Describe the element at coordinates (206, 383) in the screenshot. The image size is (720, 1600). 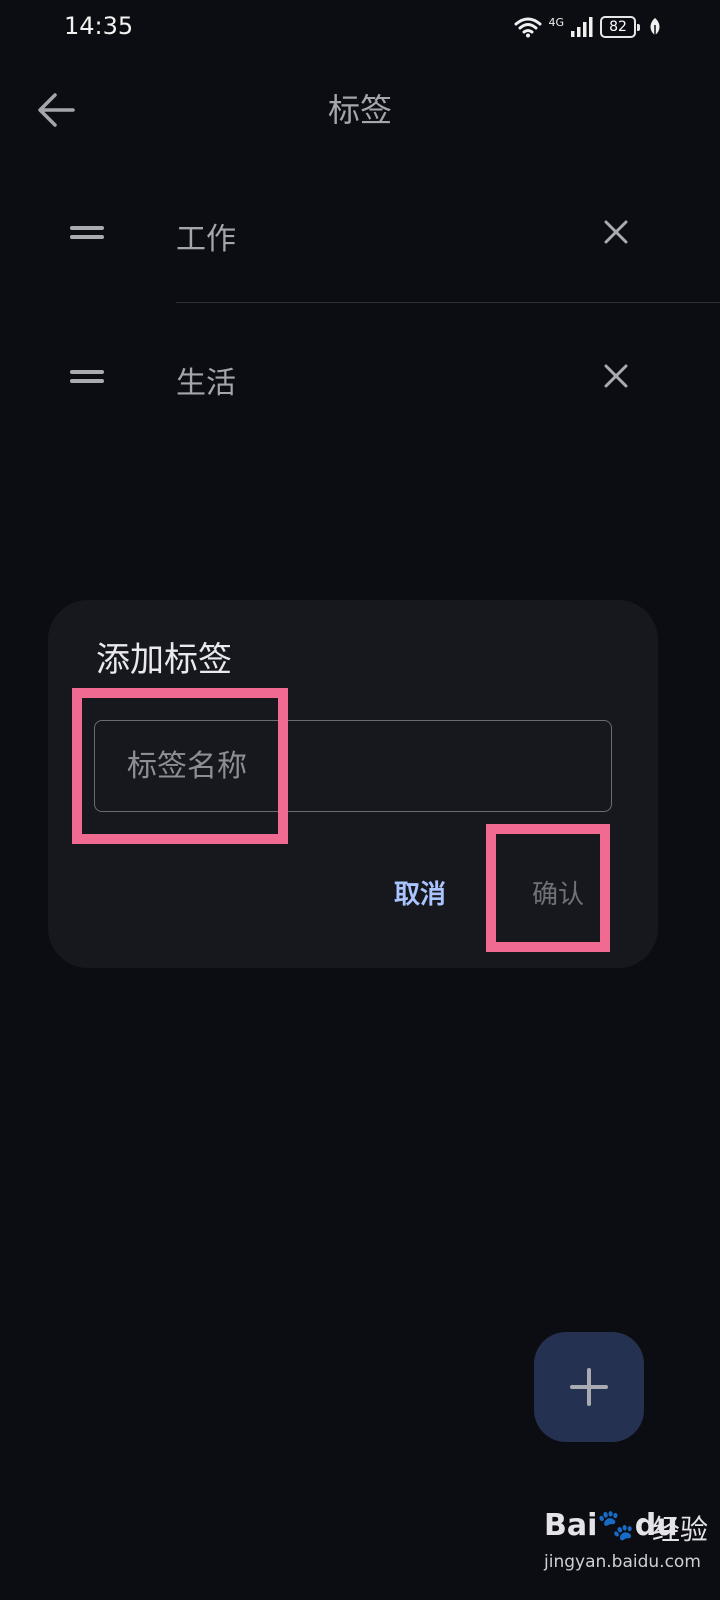
I see `tag-label: 生活` at that location.